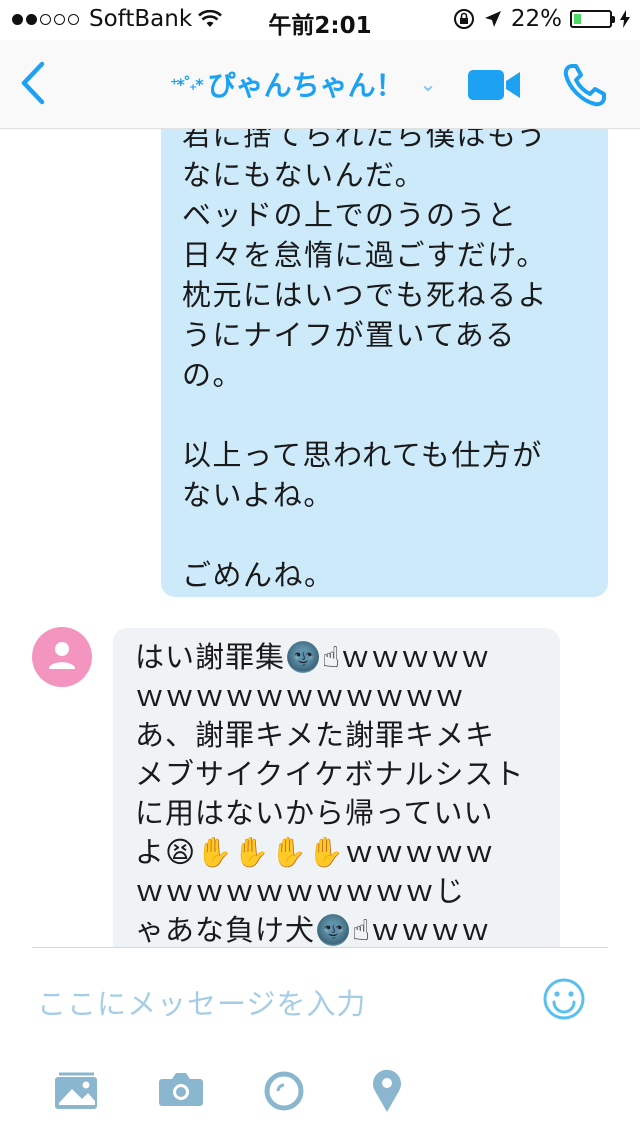  Describe the element at coordinates (320, 947) in the screenshot. I see `composer-divider` at that location.